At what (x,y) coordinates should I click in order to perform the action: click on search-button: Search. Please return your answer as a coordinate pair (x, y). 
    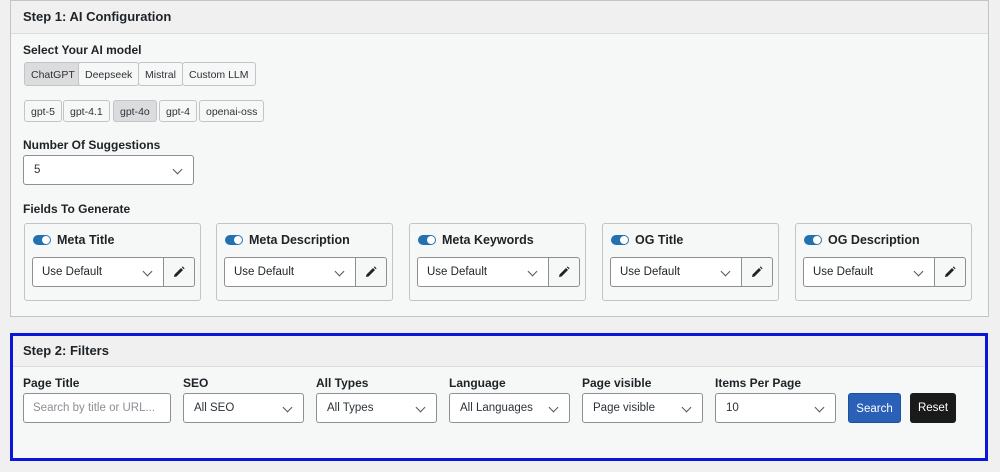
    Looking at the image, I should click on (874, 408).